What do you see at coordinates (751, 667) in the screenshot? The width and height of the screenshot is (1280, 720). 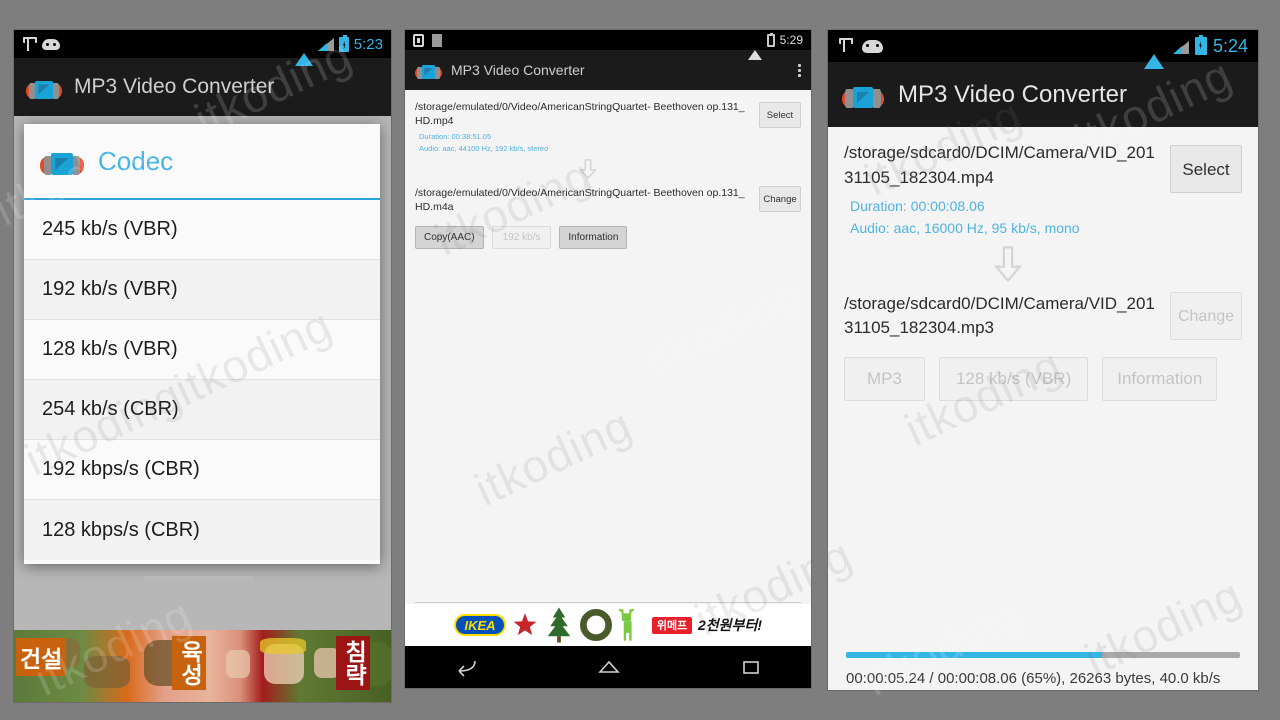 I see `recents-icon` at bounding box center [751, 667].